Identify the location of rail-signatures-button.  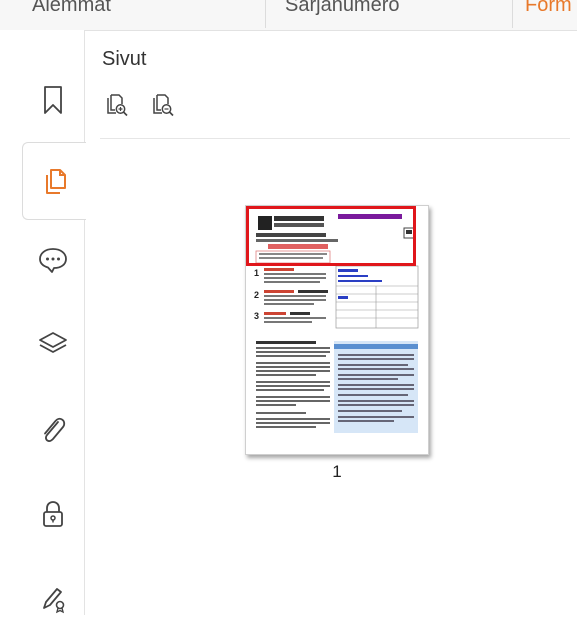
(53, 598).